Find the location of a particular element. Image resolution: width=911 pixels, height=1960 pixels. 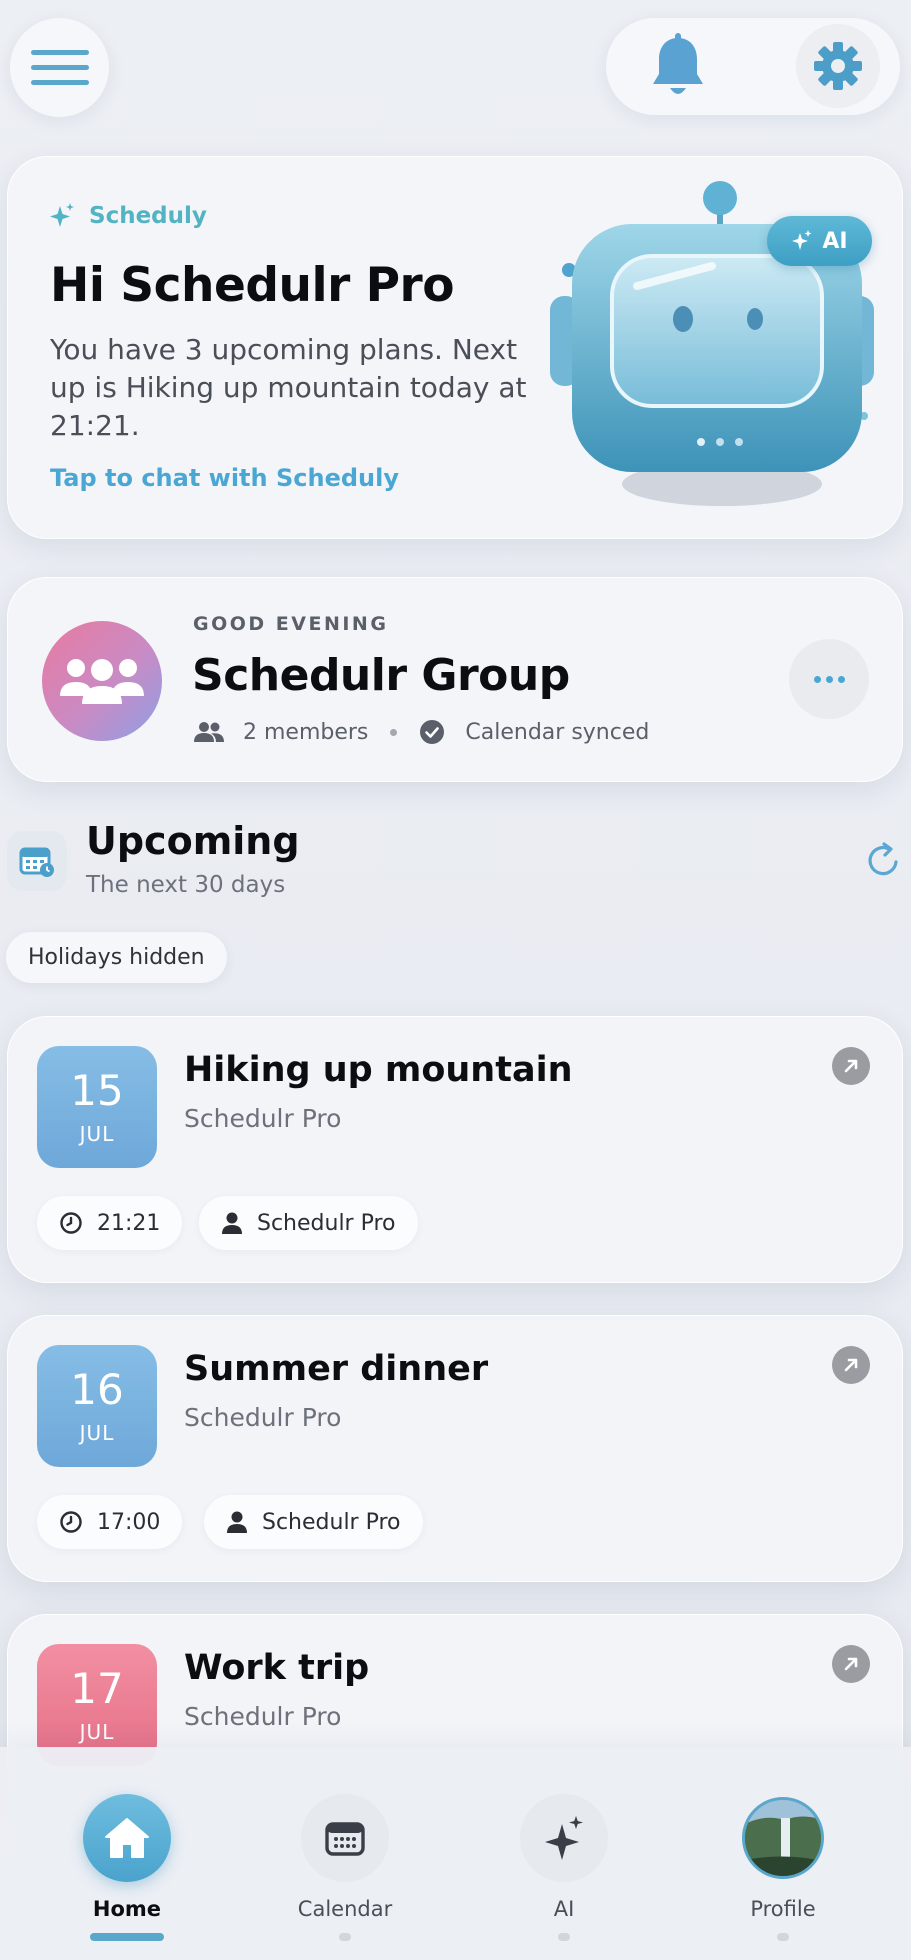

members-count: 2 members is located at coordinates (306, 732).